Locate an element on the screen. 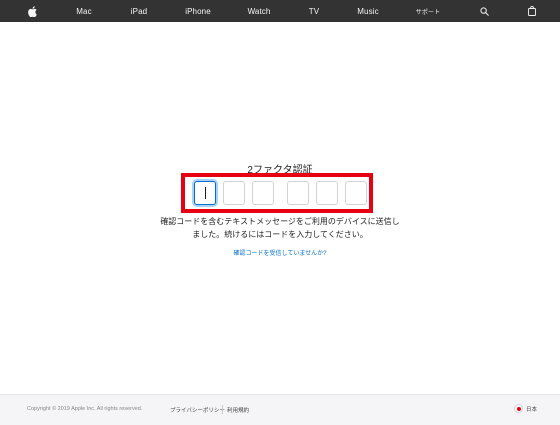 The height and width of the screenshot is (425, 560). search-icon is located at coordinates (484, 11).